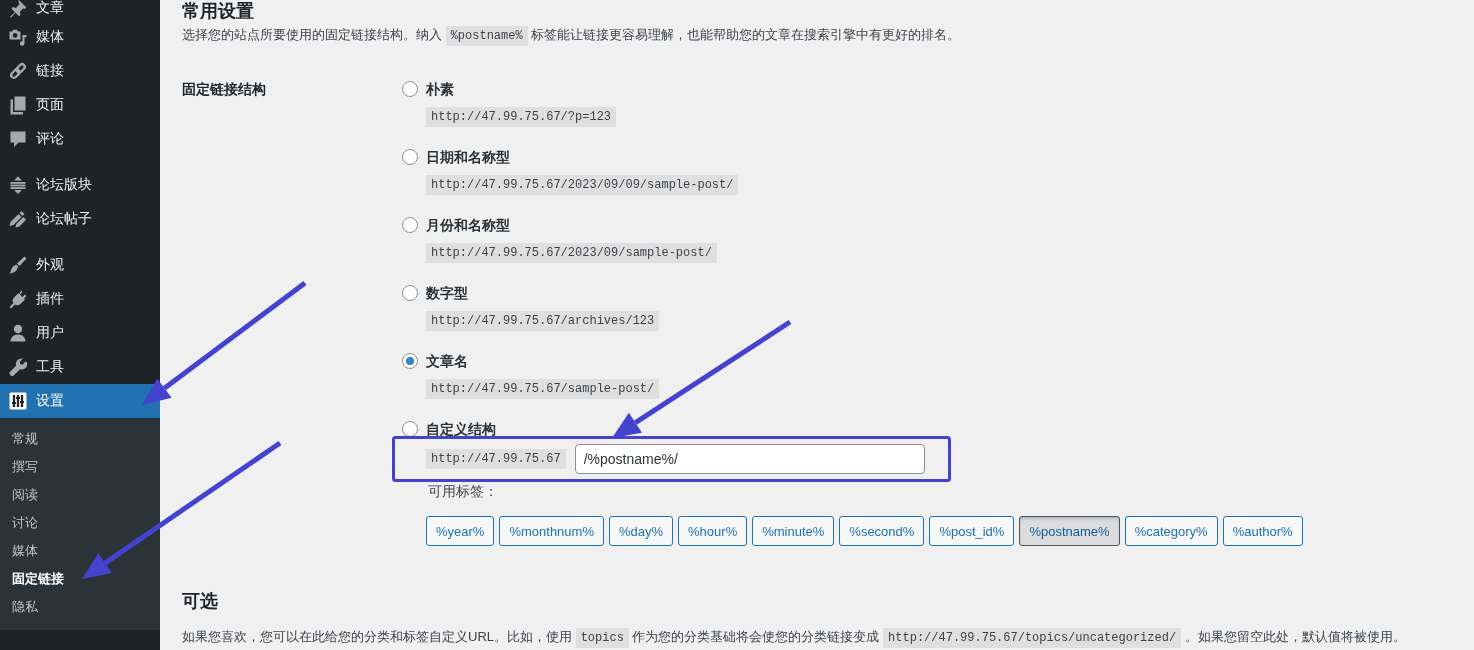 This screenshot has height=650, width=1474. What do you see at coordinates (543, 389) in the screenshot?
I see `url-example: http://47.99.75.67/sample-post/` at bounding box center [543, 389].